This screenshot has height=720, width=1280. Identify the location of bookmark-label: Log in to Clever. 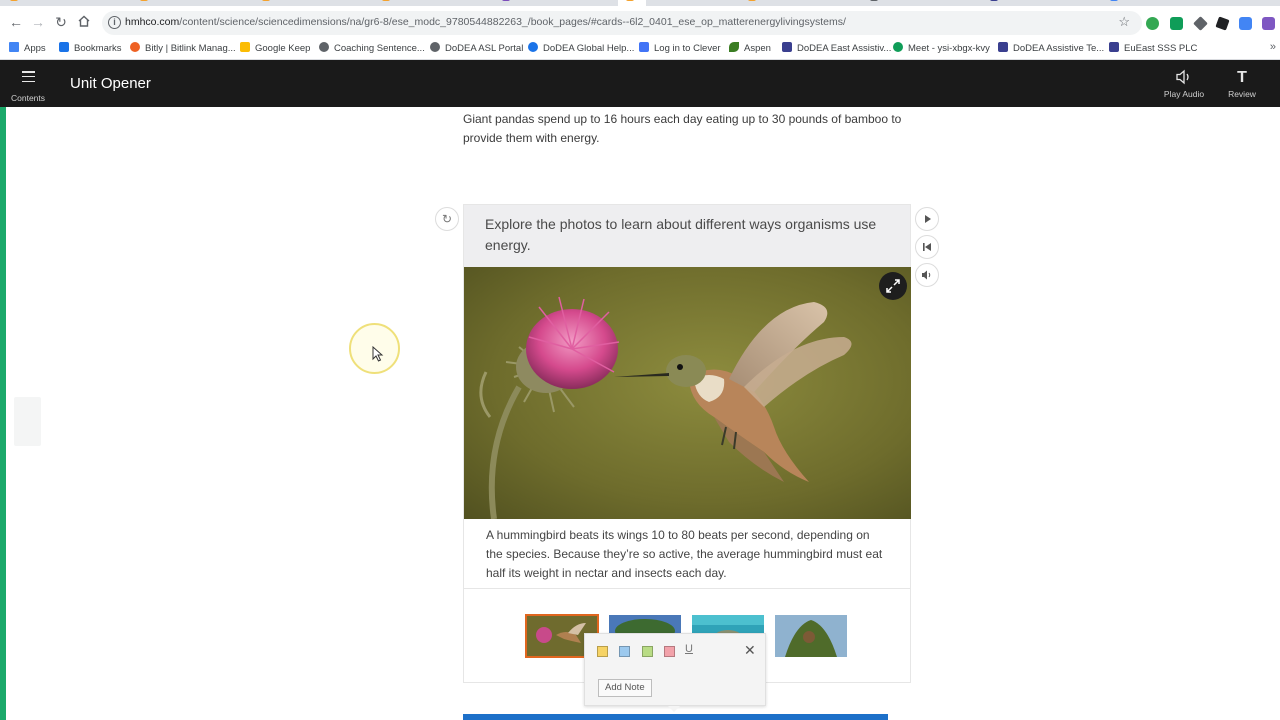
(687, 48).